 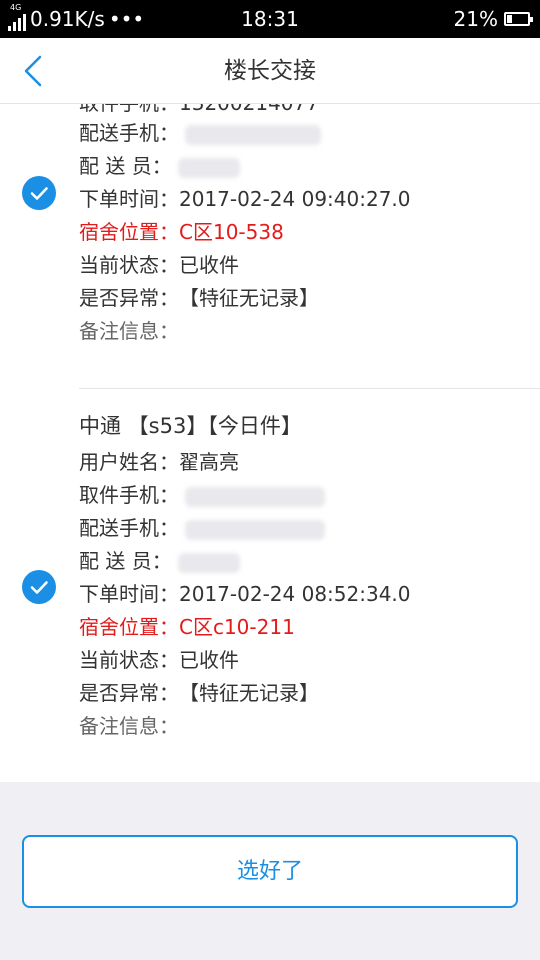 What do you see at coordinates (190, 426) in the screenshot?
I see `order-title: 中通 【s53】【今日件】` at bounding box center [190, 426].